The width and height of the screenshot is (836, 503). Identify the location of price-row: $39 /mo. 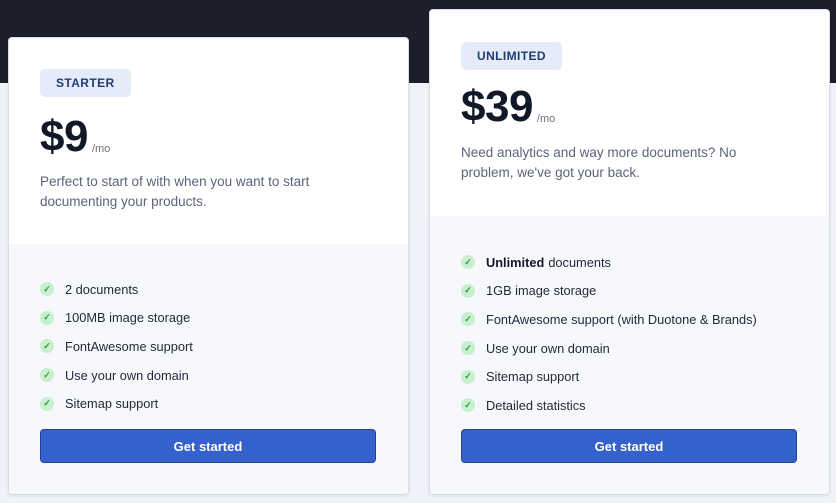
(508, 107).